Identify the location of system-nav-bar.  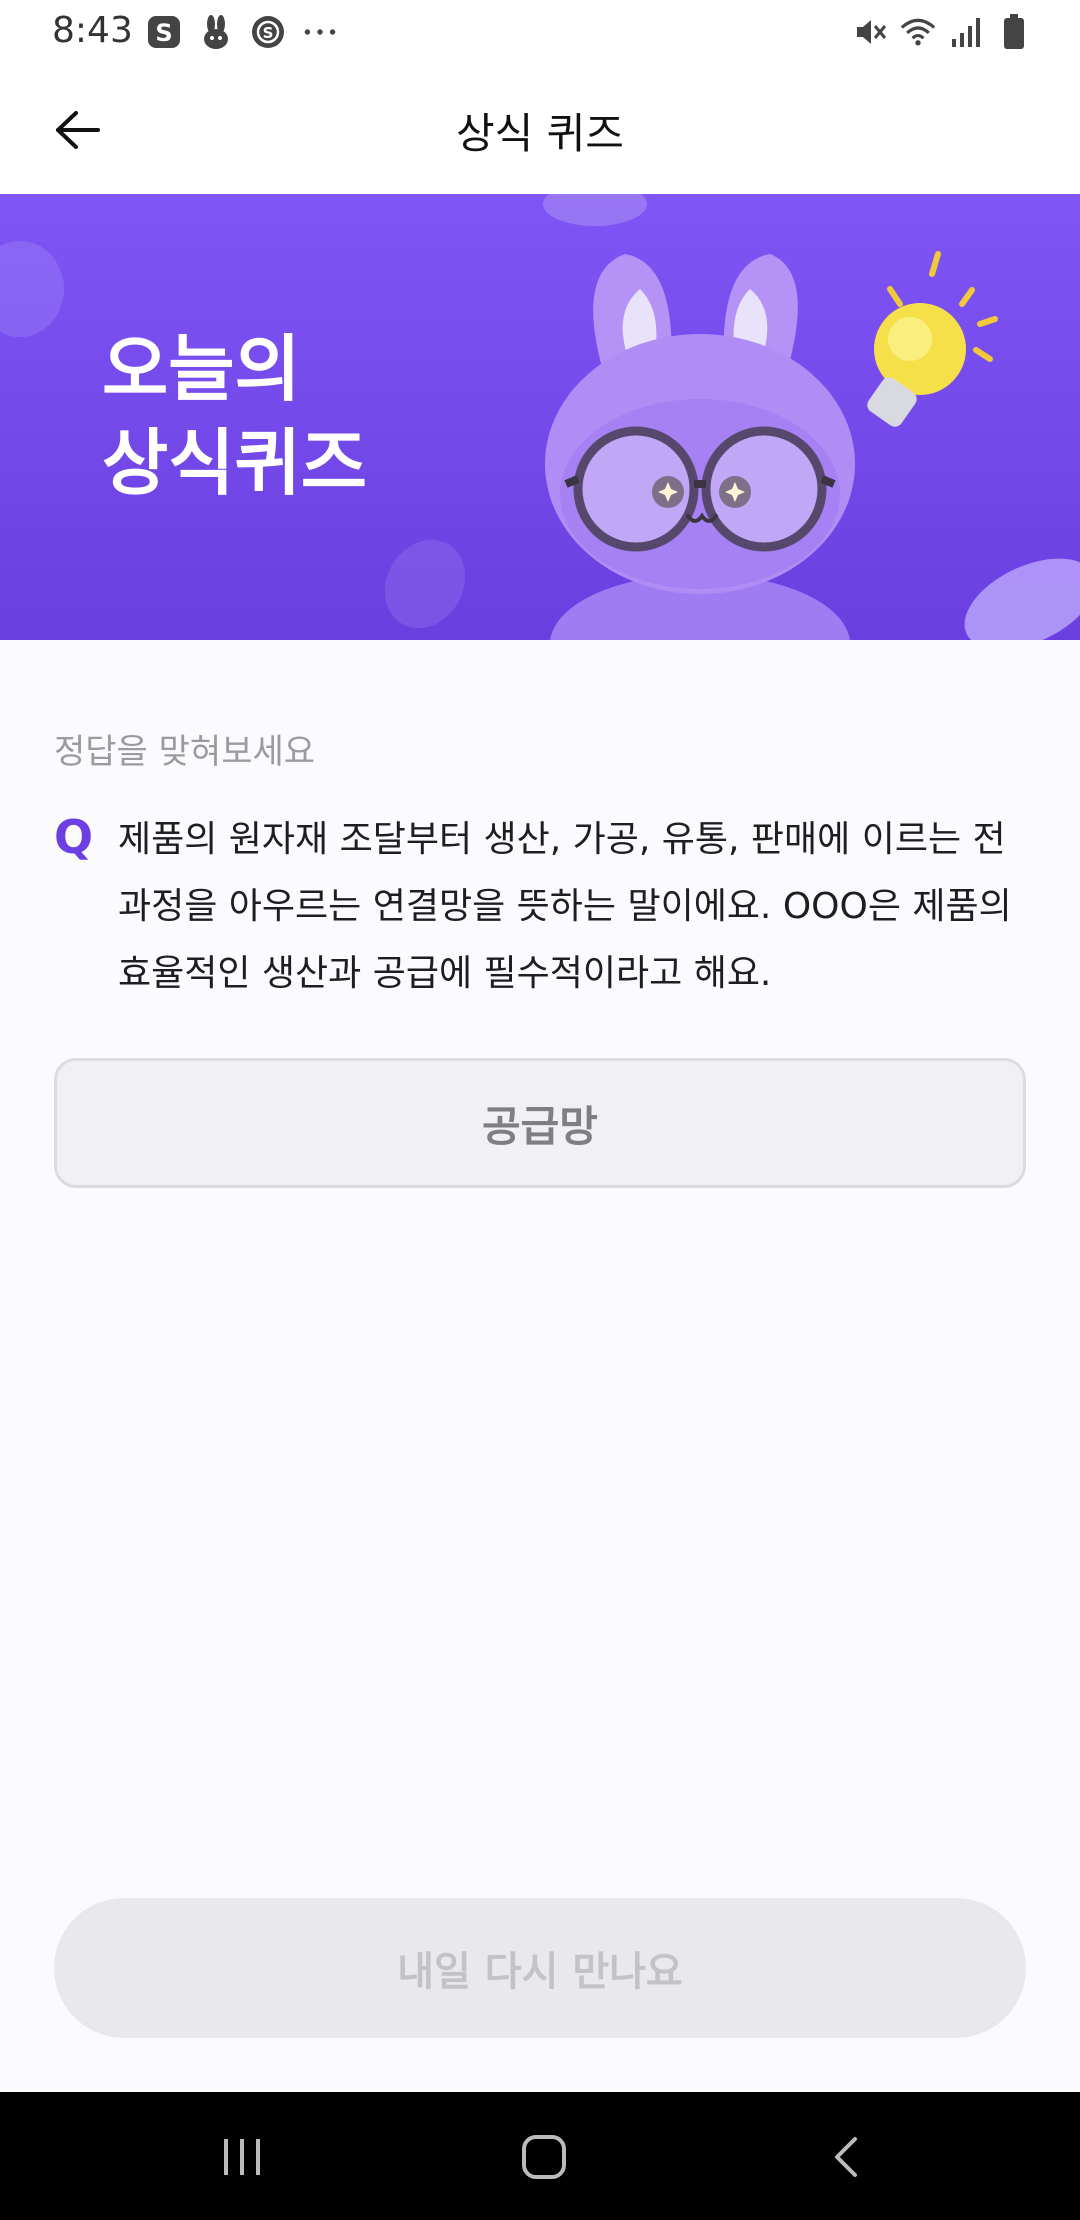
(540, 2156).